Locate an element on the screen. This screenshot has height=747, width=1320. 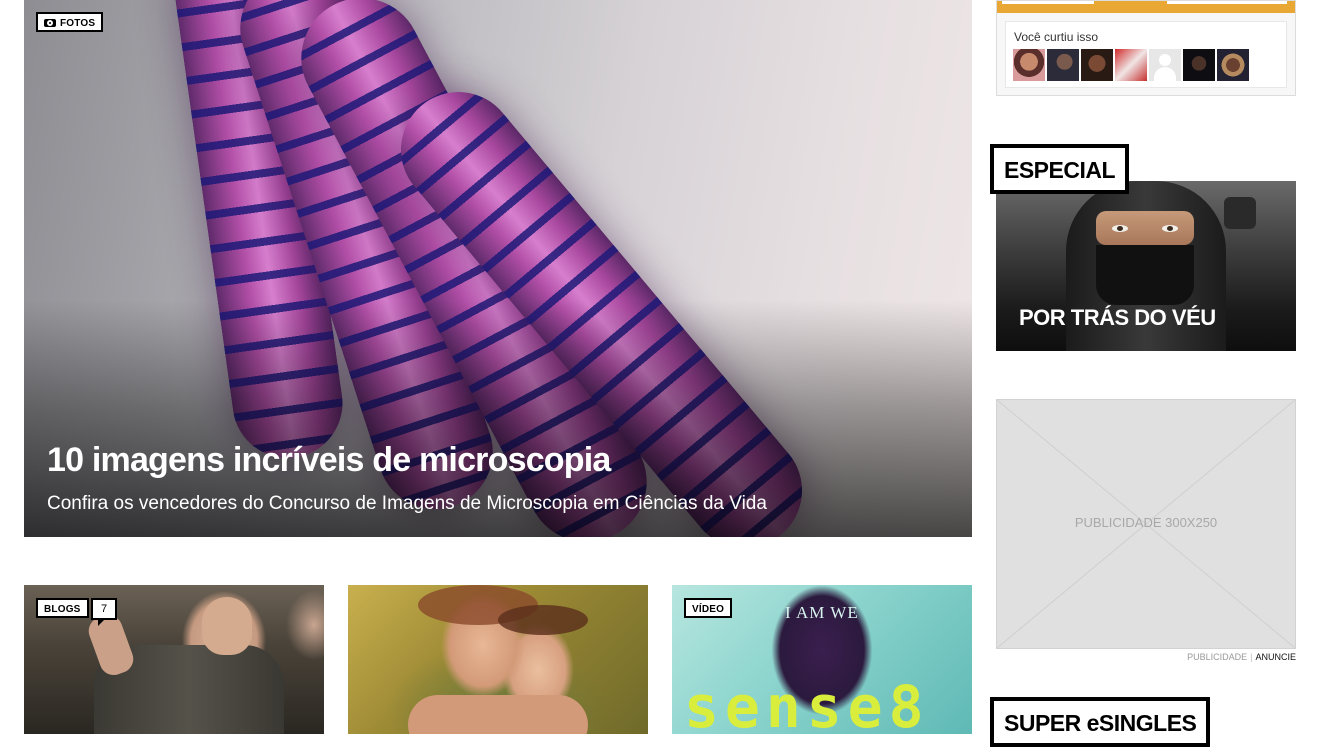
ad-placeholder: PUBLICIDADE 300X250 is located at coordinates (1146, 524).